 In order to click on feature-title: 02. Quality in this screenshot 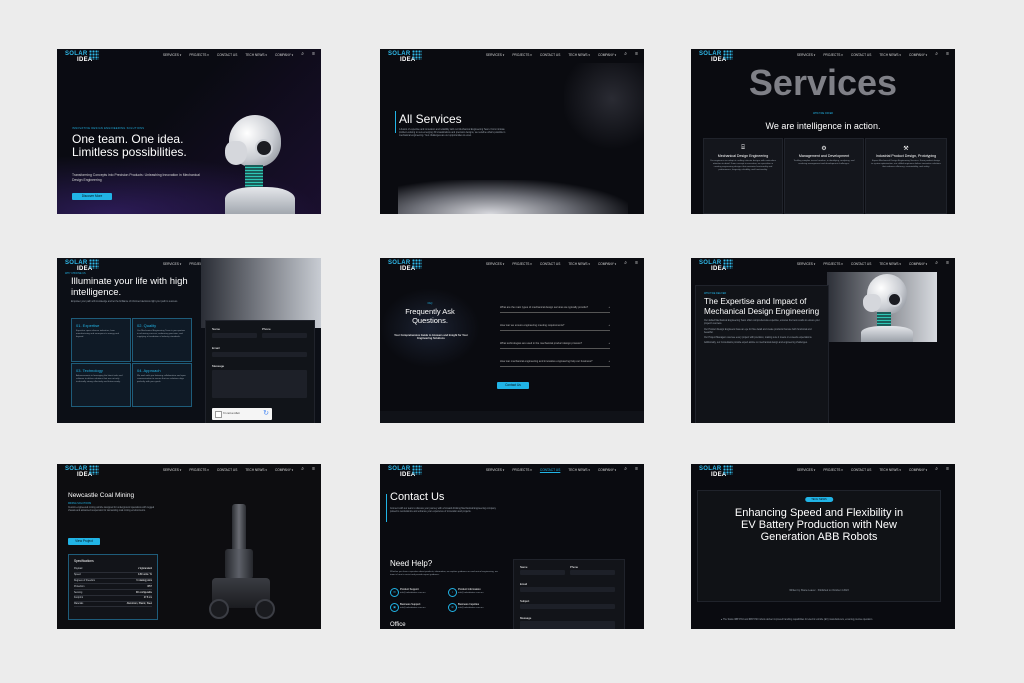, I will do `click(147, 325)`.